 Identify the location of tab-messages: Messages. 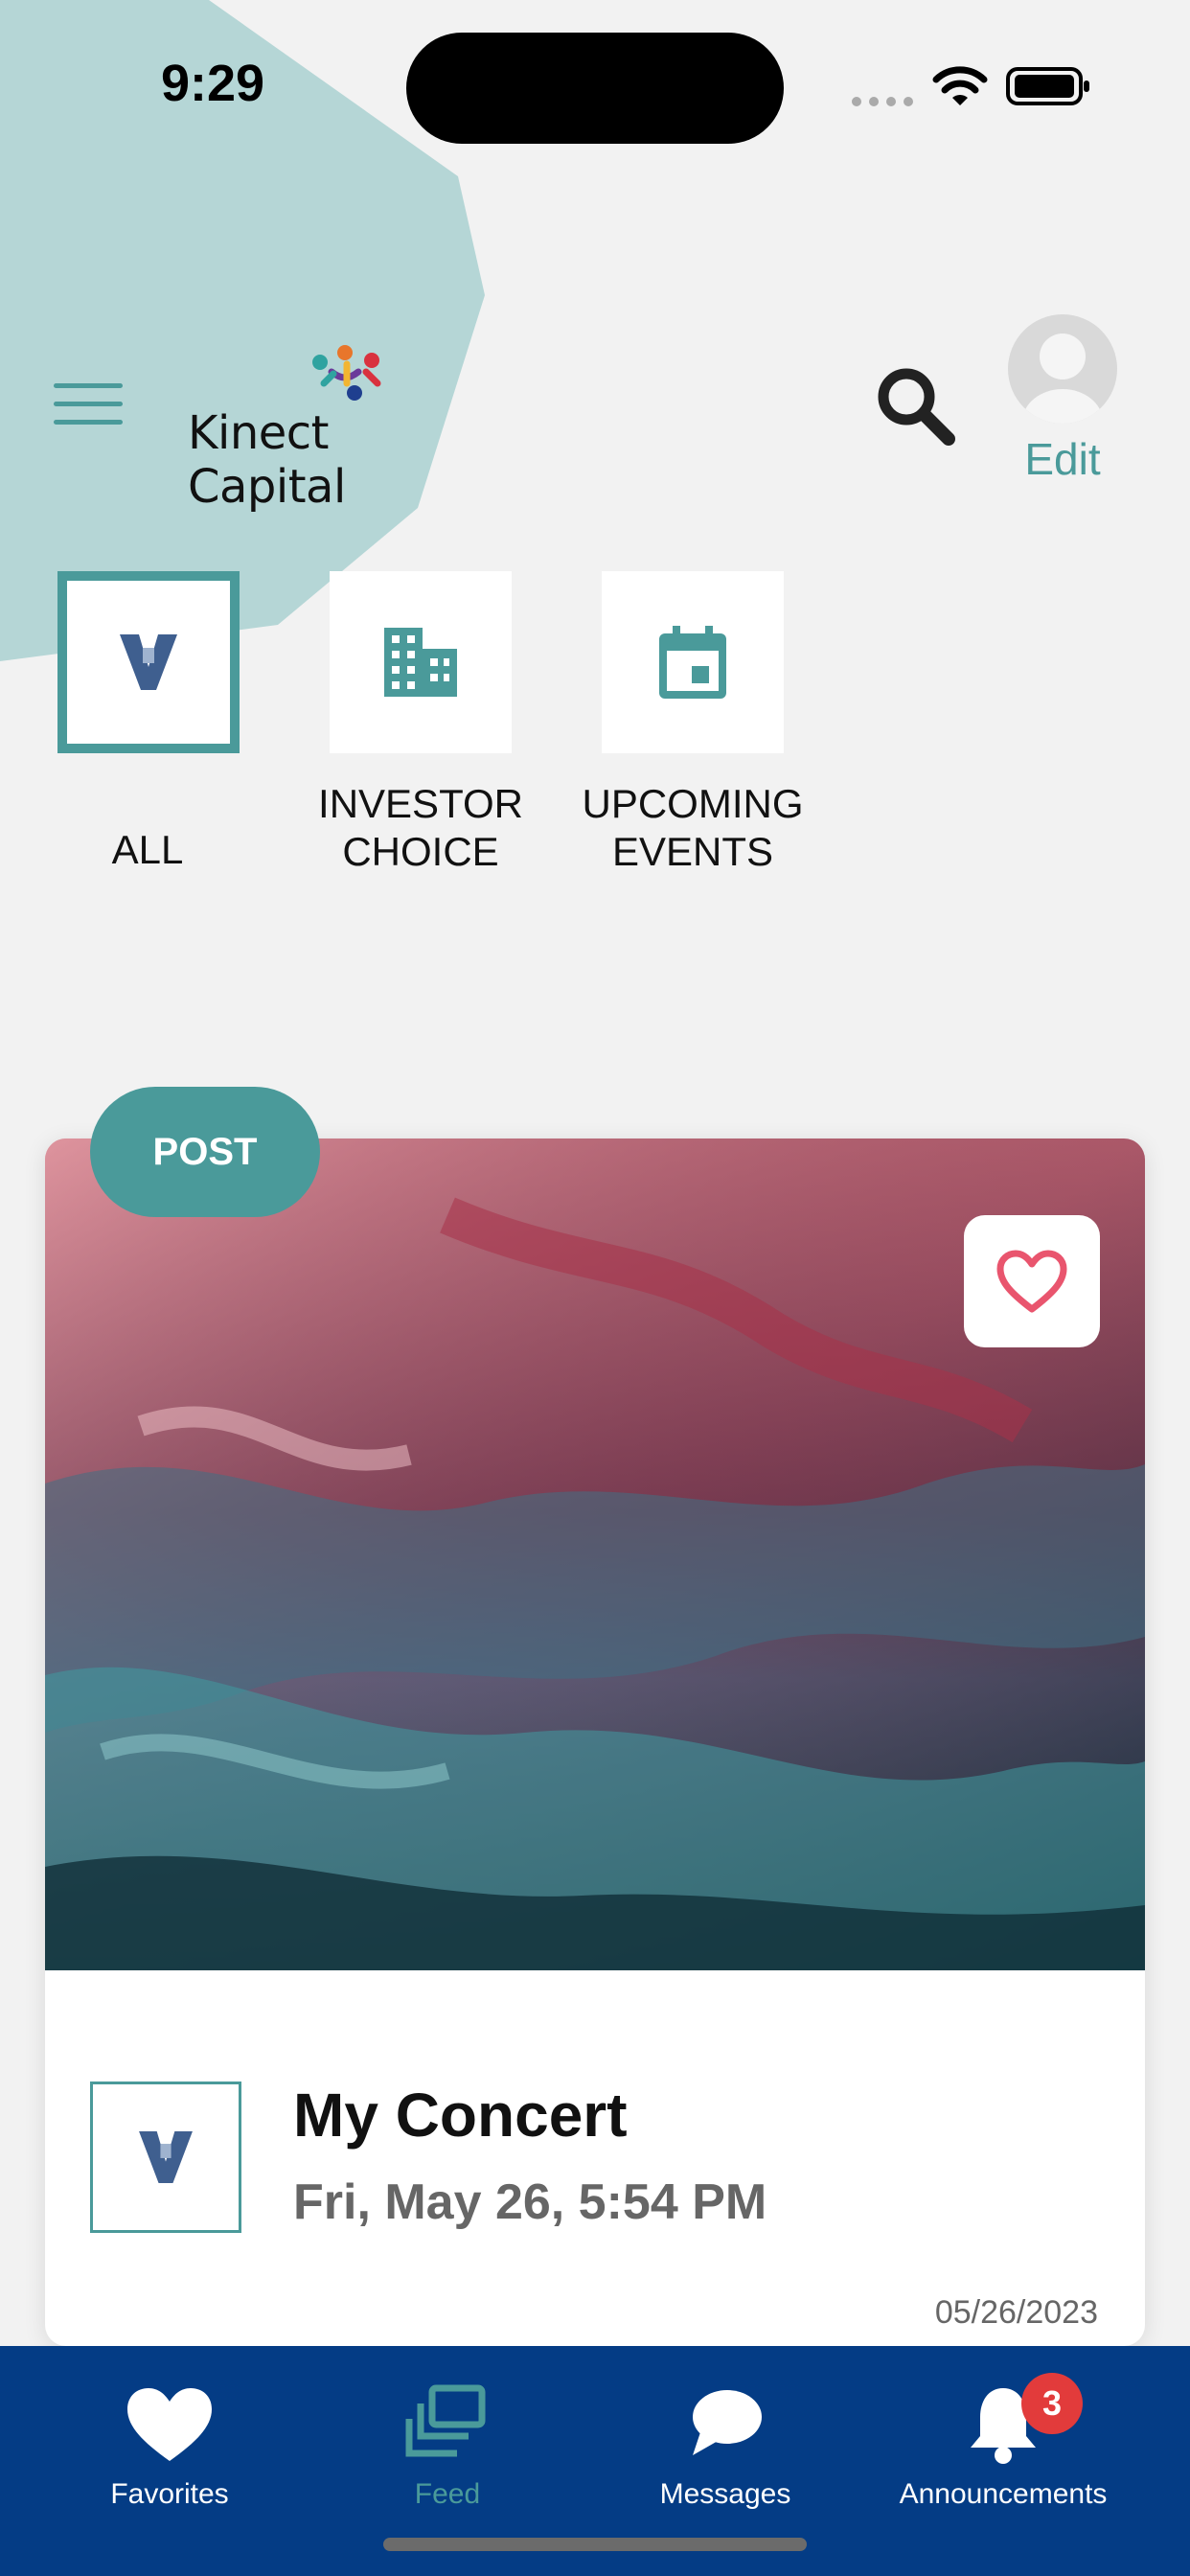
(725, 2442).